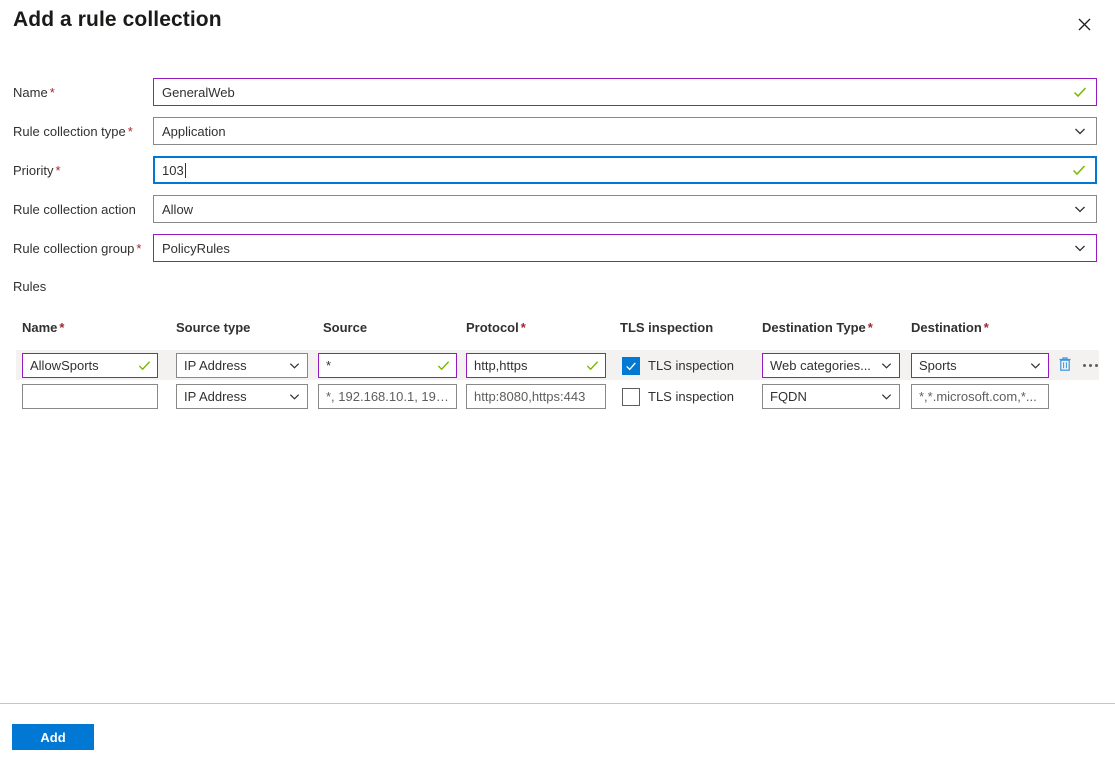 The height and width of the screenshot is (758, 1115). I want to click on field-row-rule-collection-group: Rule collection group * PolicyRules, so click(557, 253).